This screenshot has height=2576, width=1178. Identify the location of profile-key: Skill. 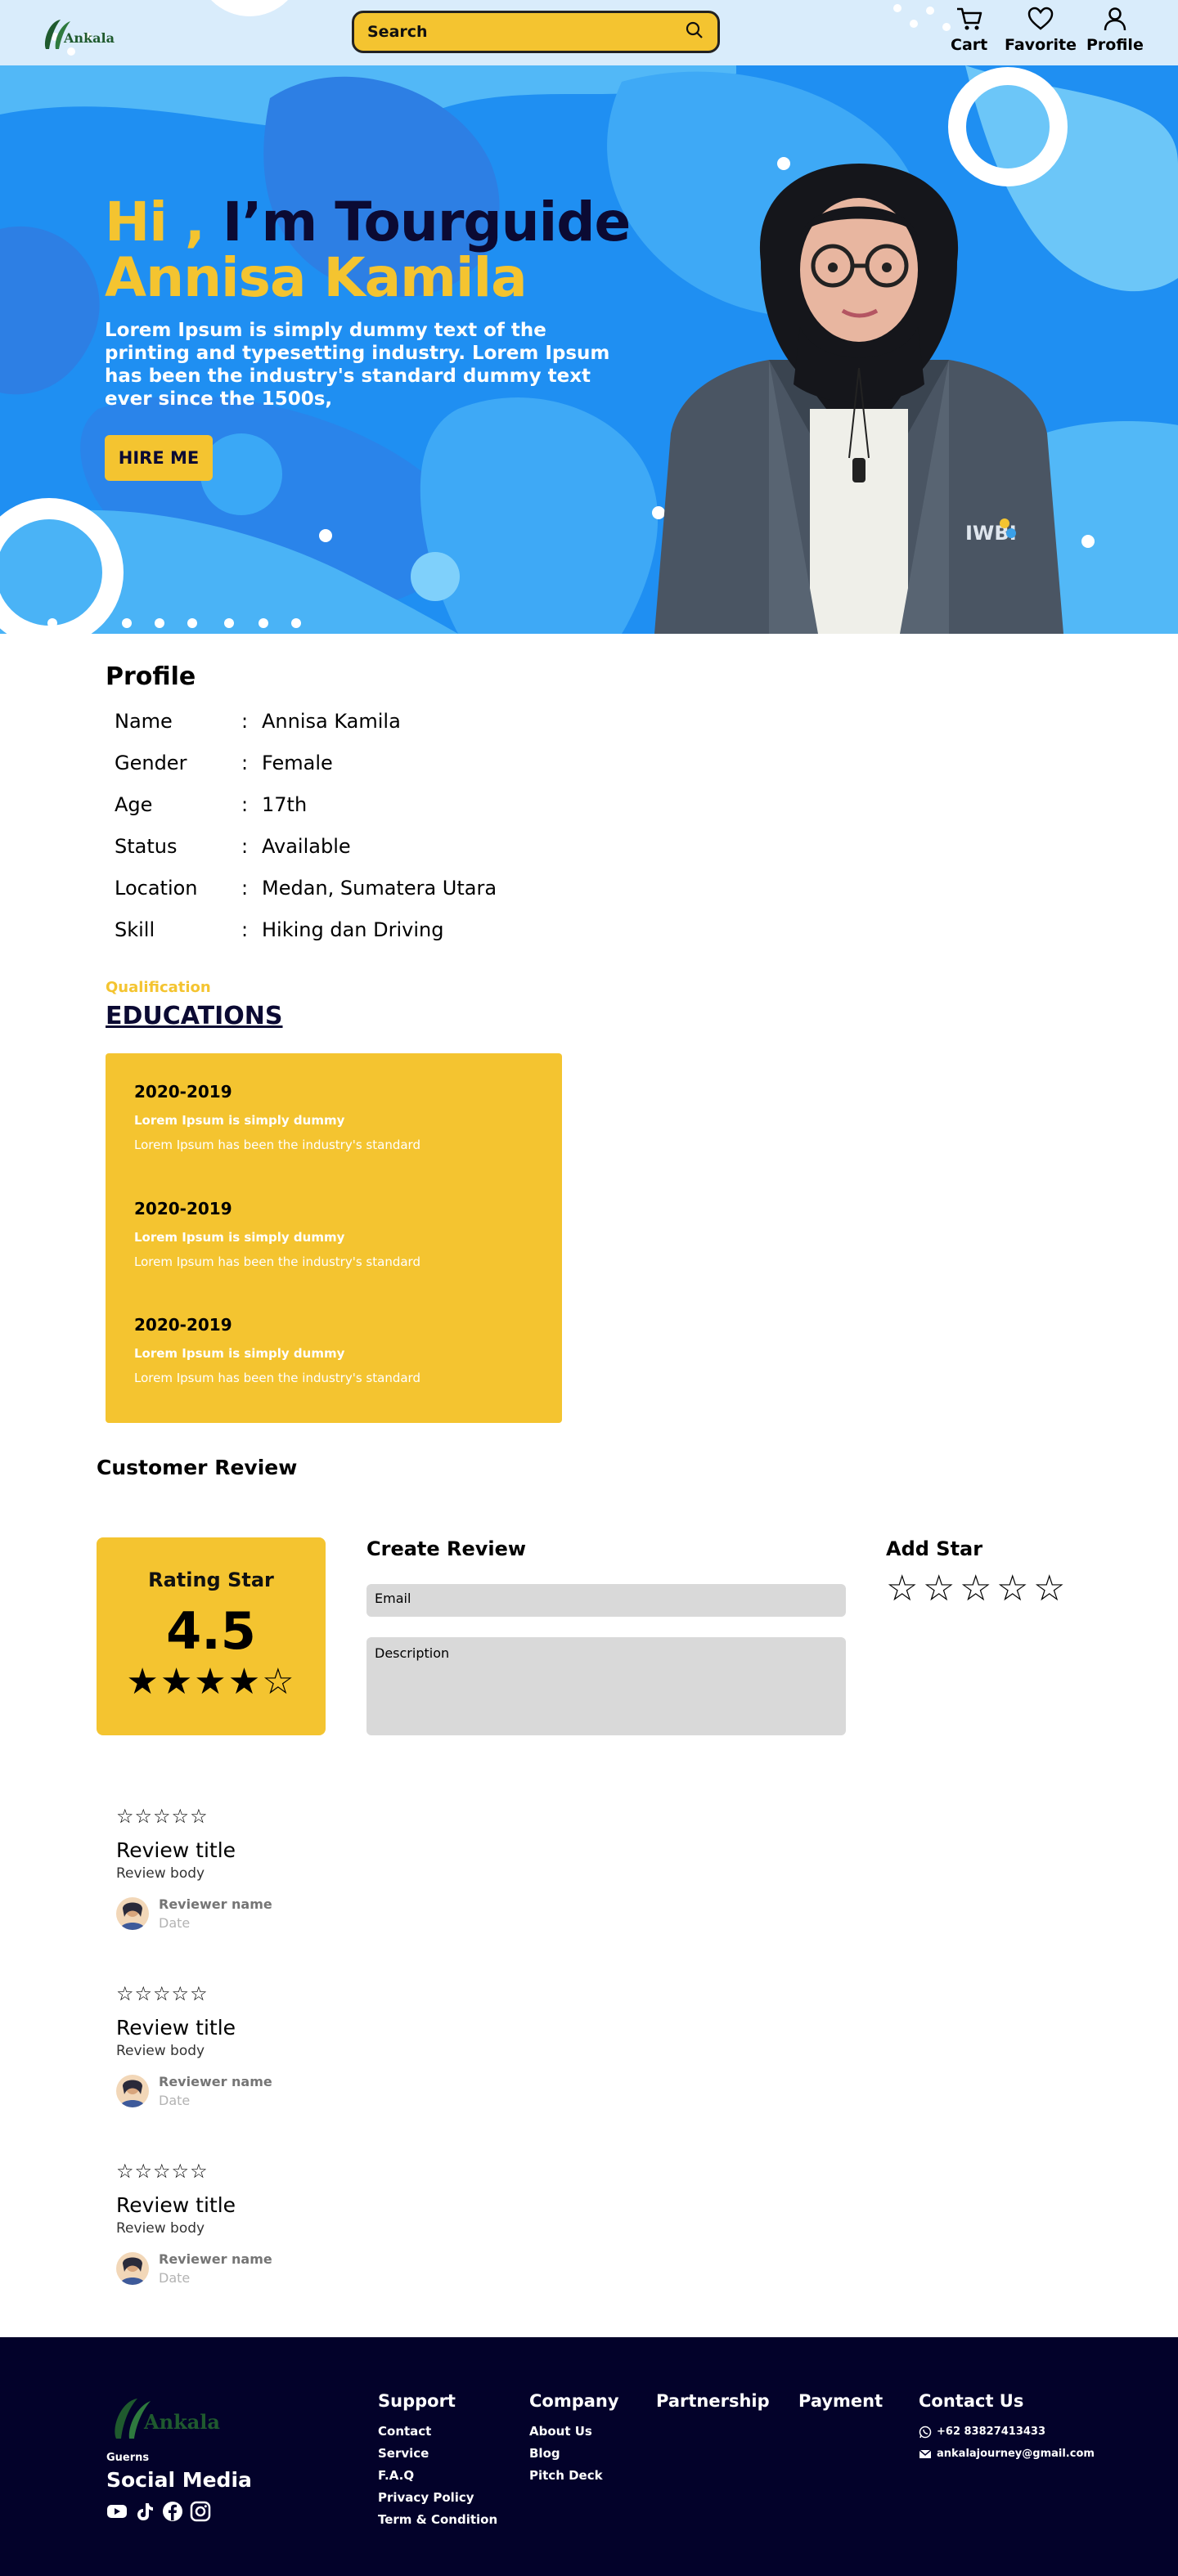
(135, 930).